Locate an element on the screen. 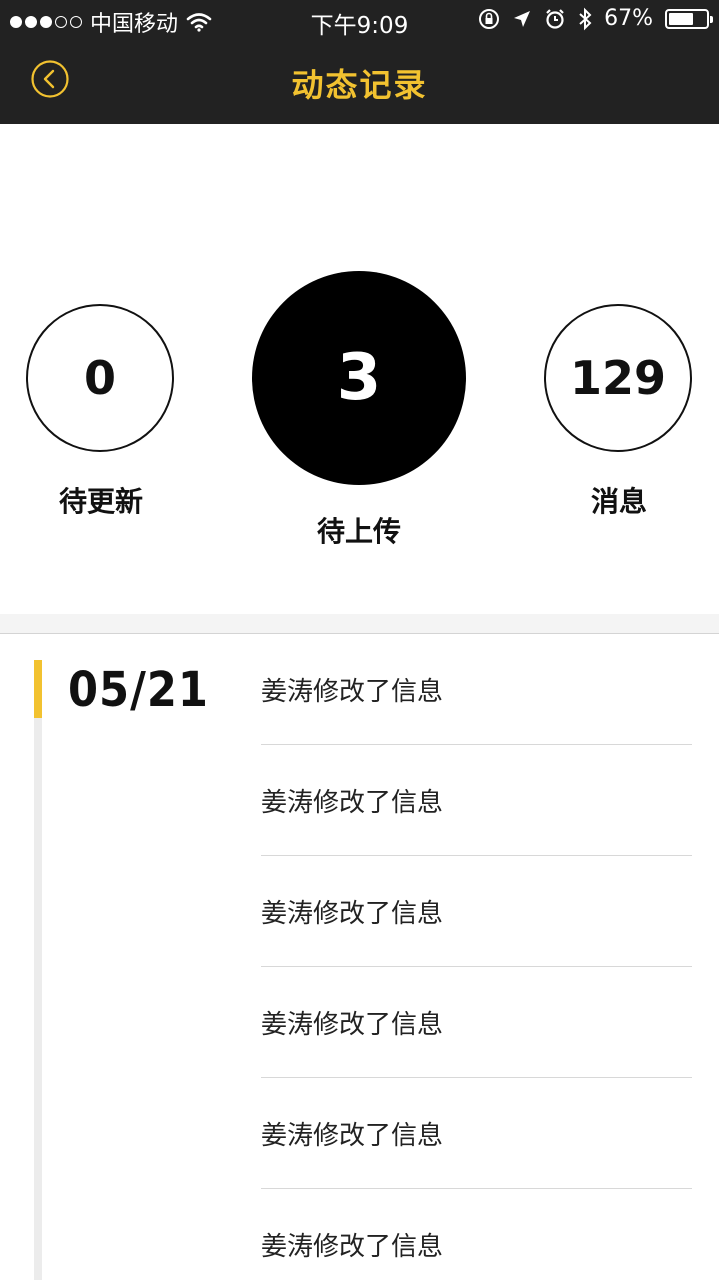 The image size is (719, 1280). pending-update-count: 0 is located at coordinates (100, 378).